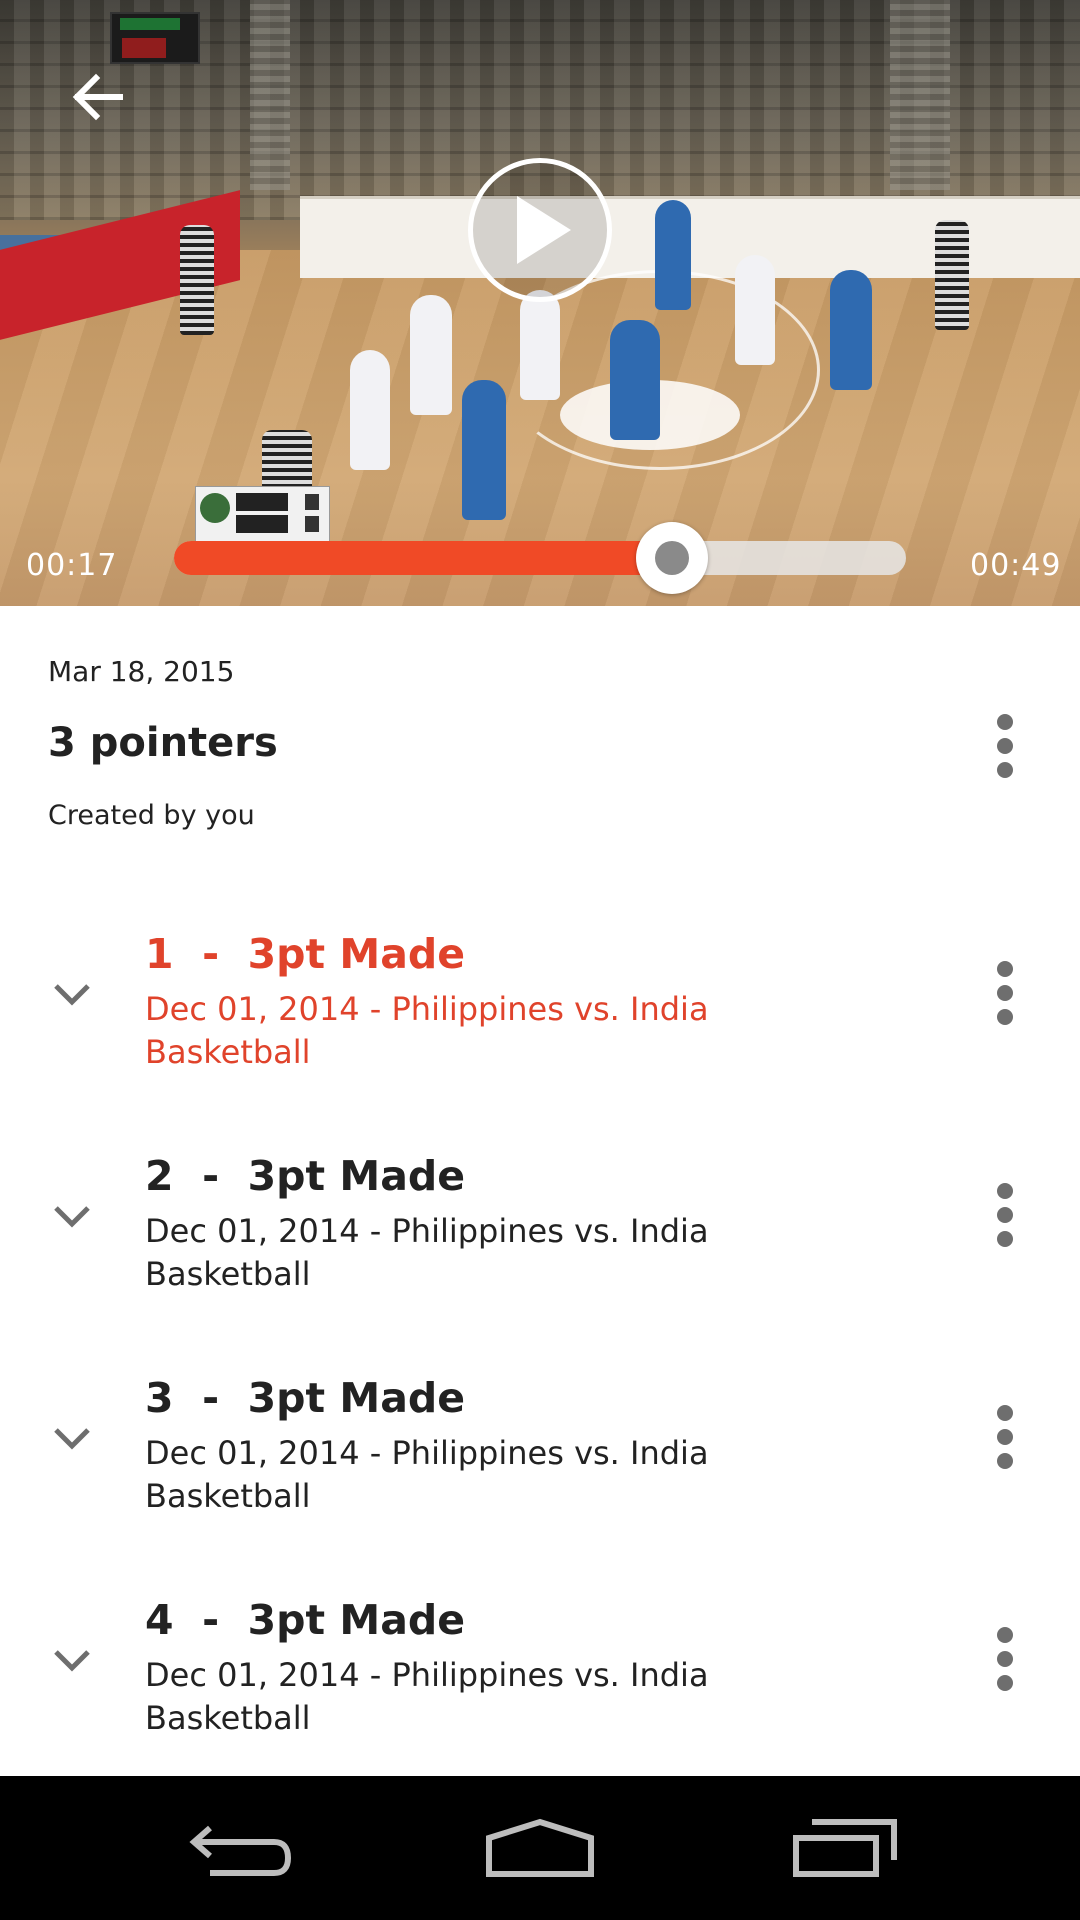 The height and width of the screenshot is (1920, 1080). Describe the element at coordinates (423, 558) in the screenshot. I see `seek-bar-progress` at that location.